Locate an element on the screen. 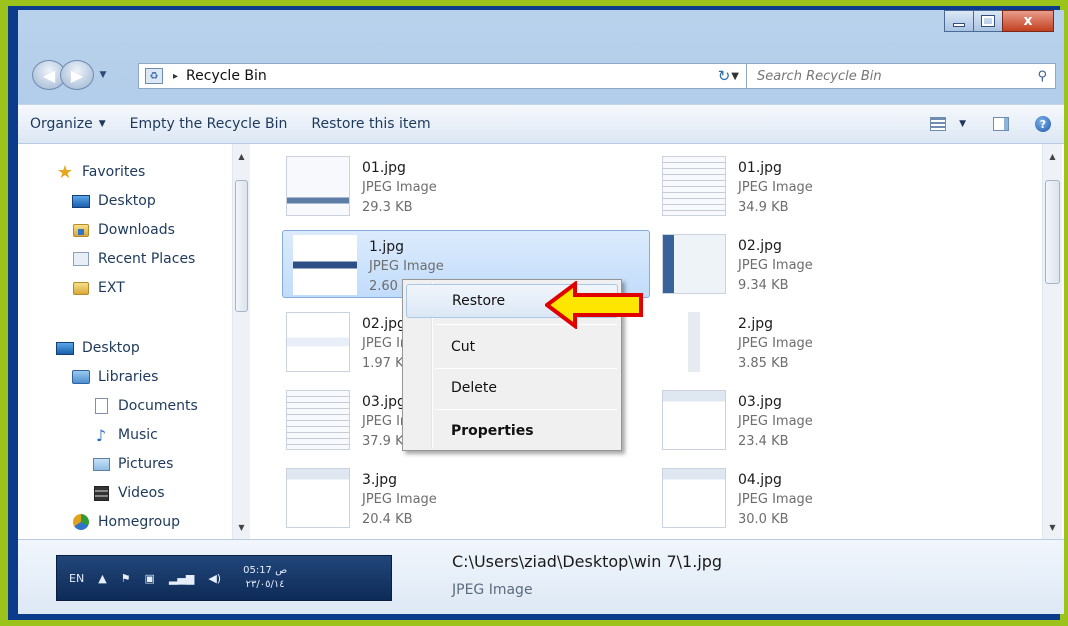 The image size is (1068, 626). sidebar-item-recent-places: Recent Places is located at coordinates (133, 259).